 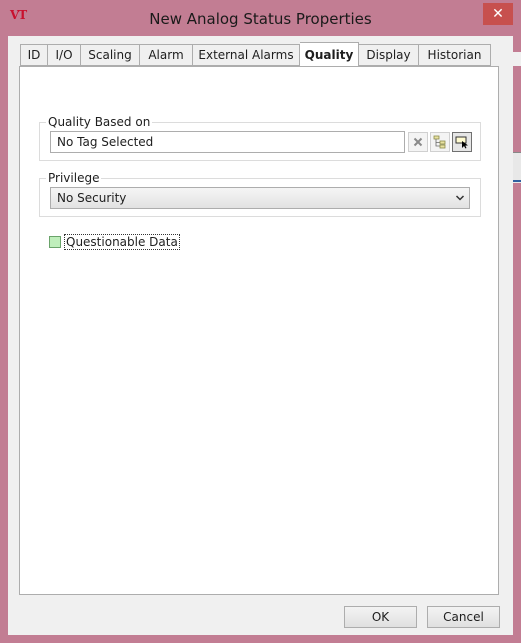 I want to click on privilege-value: No Security, so click(x=92, y=198).